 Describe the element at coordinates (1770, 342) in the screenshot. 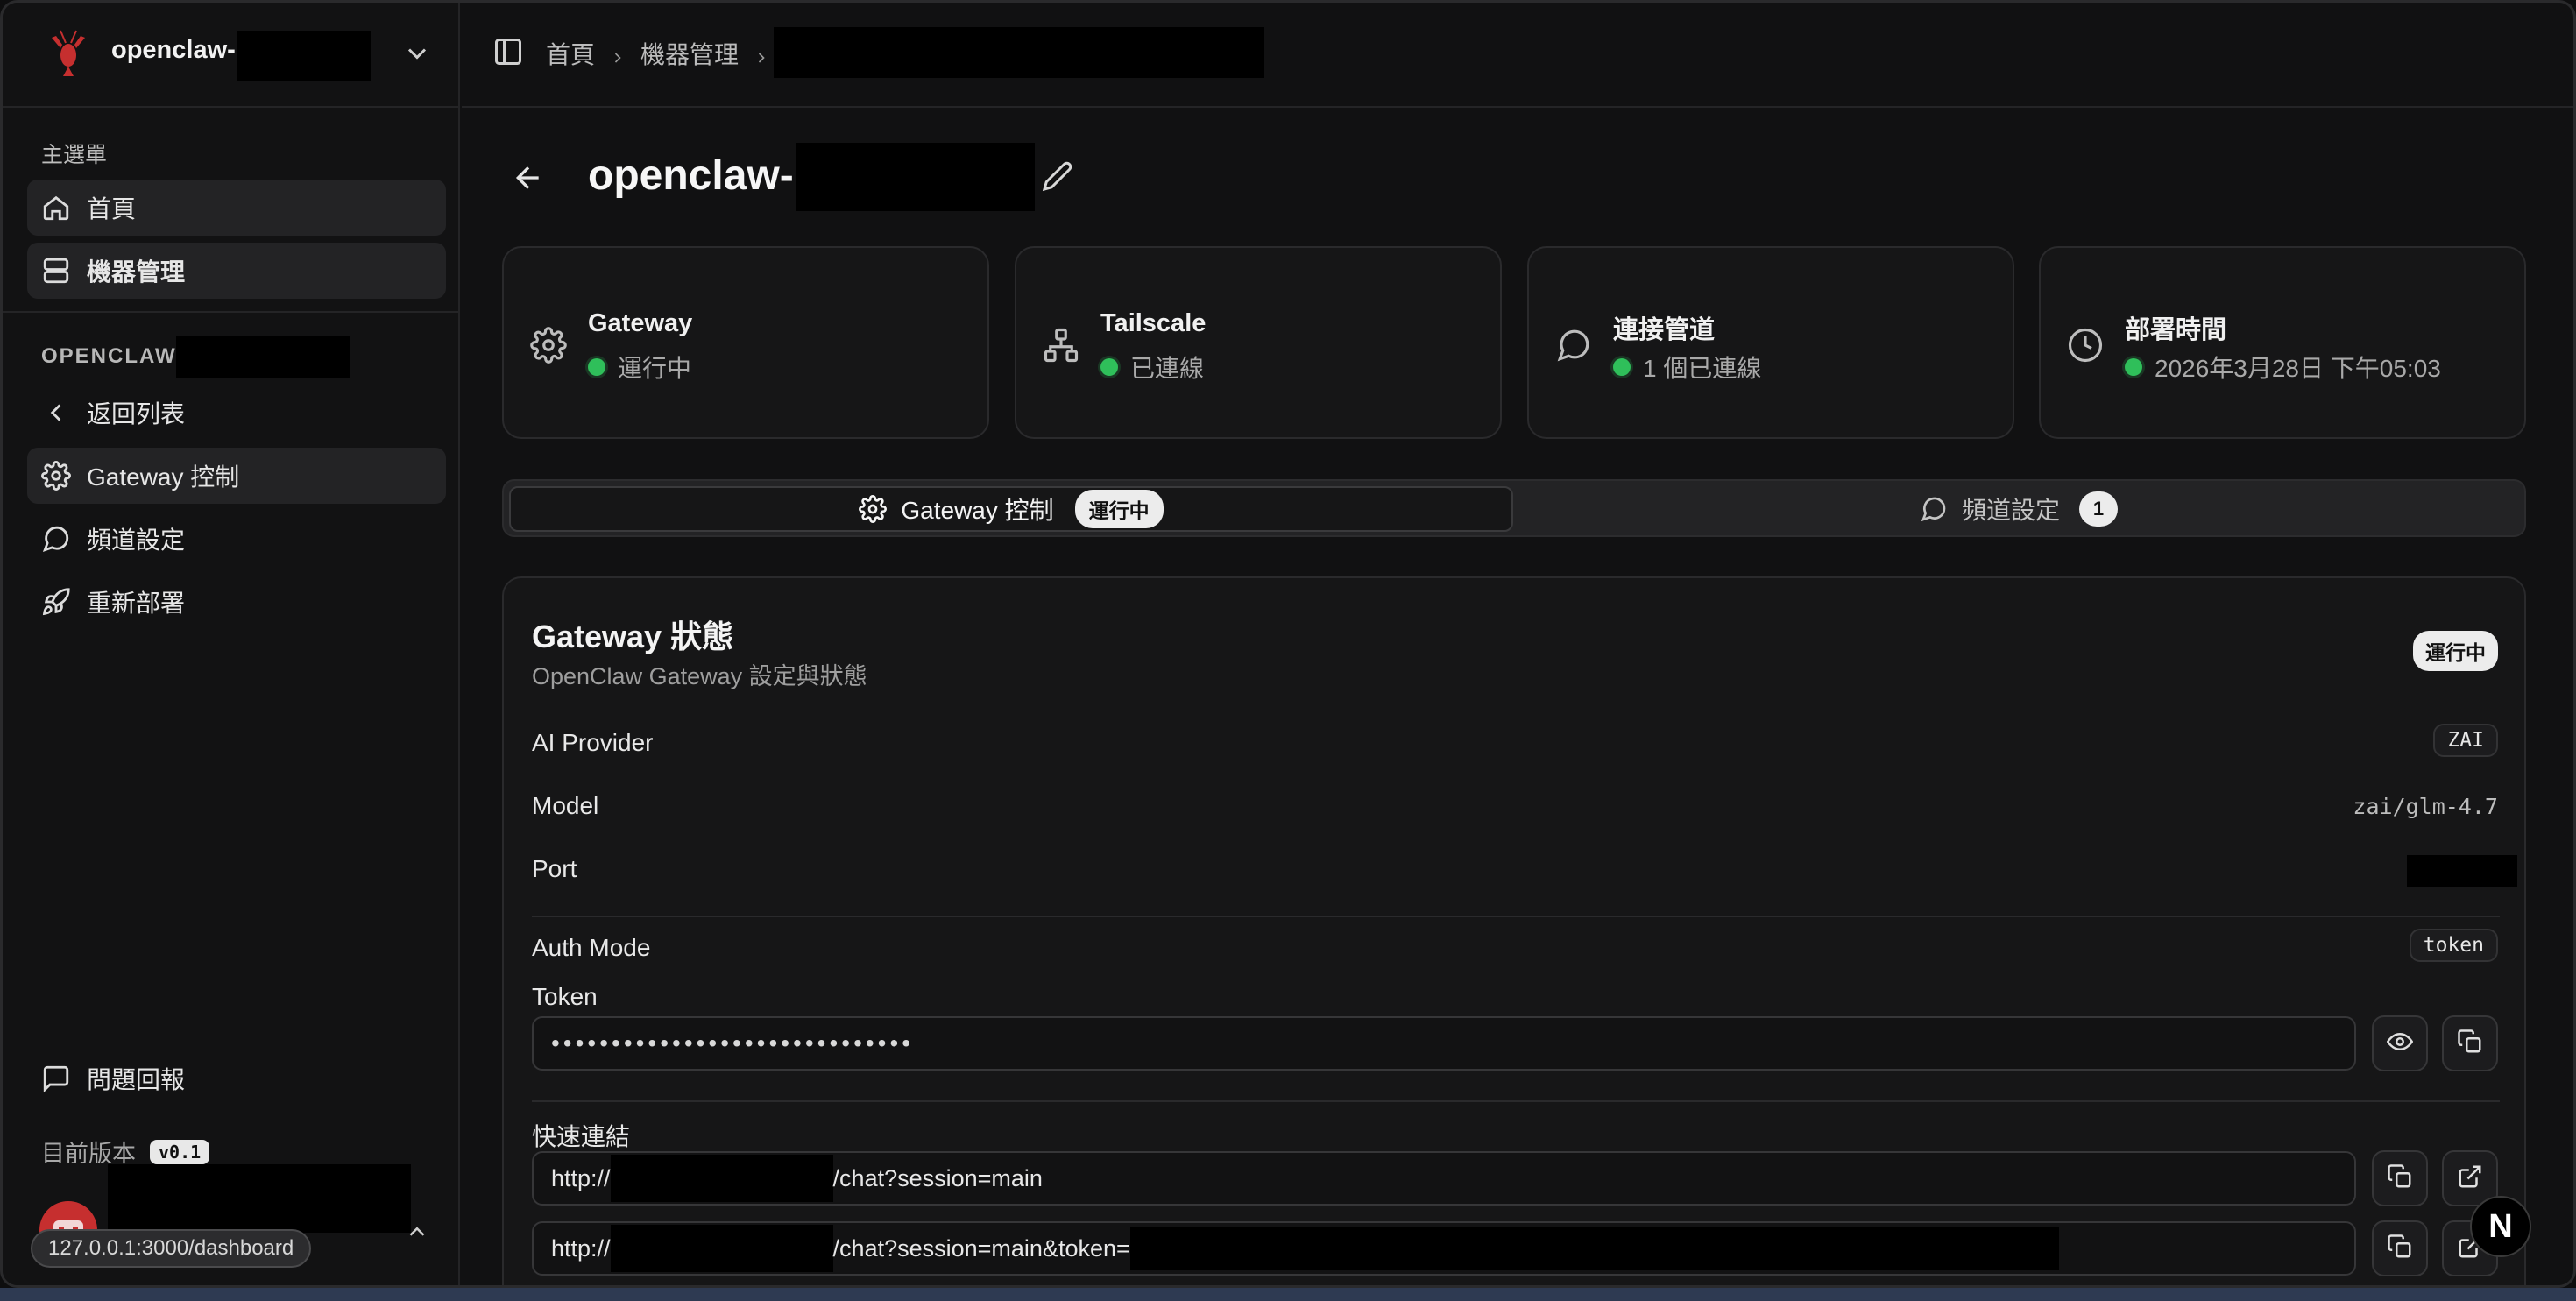

I see `status-card-channels: 連接管道 1 個已連線` at that location.